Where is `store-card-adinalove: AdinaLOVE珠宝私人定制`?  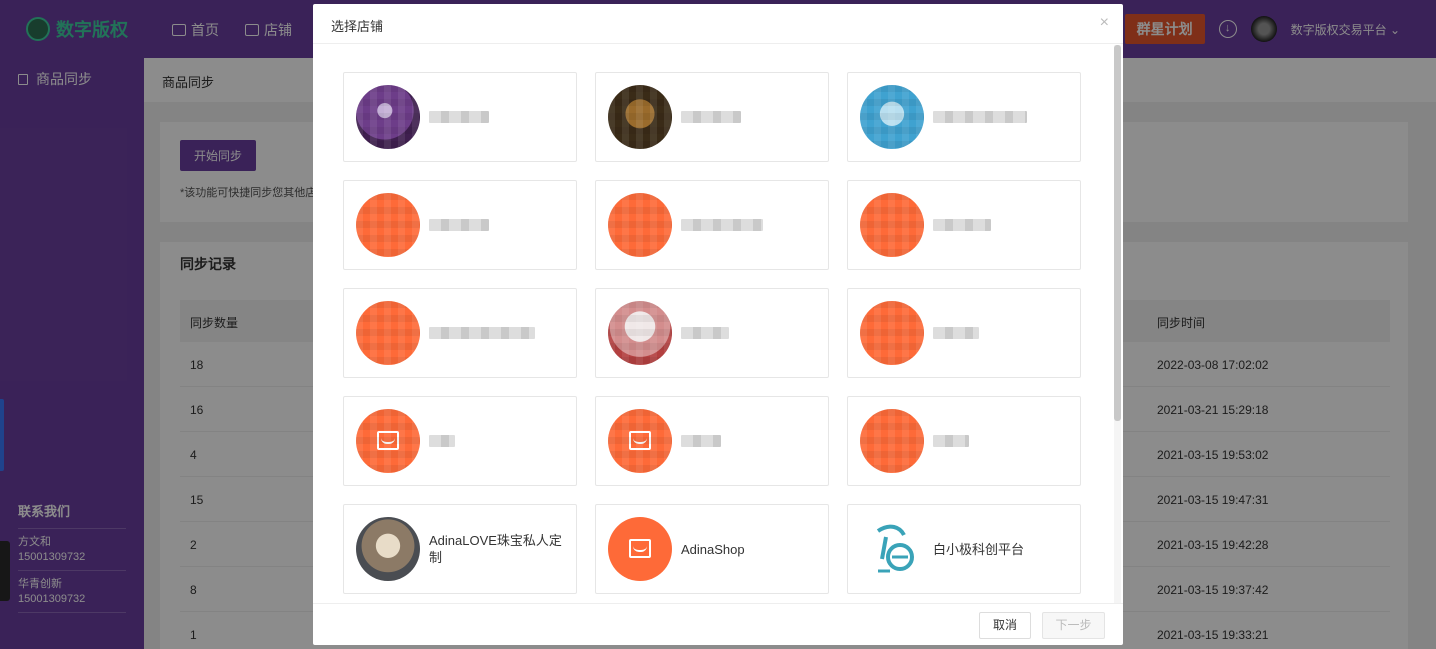 store-card-adinalove: AdinaLOVE珠宝私人定制 is located at coordinates (460, 549).